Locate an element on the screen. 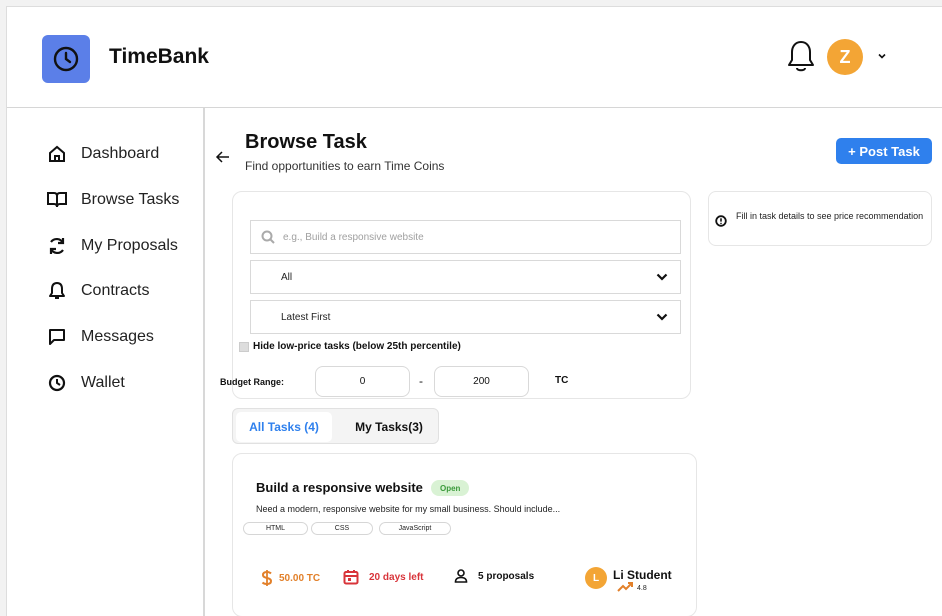 This screenshot has width=942, height=616. budget-max-input: 200 is located at coordinates (481, 381).